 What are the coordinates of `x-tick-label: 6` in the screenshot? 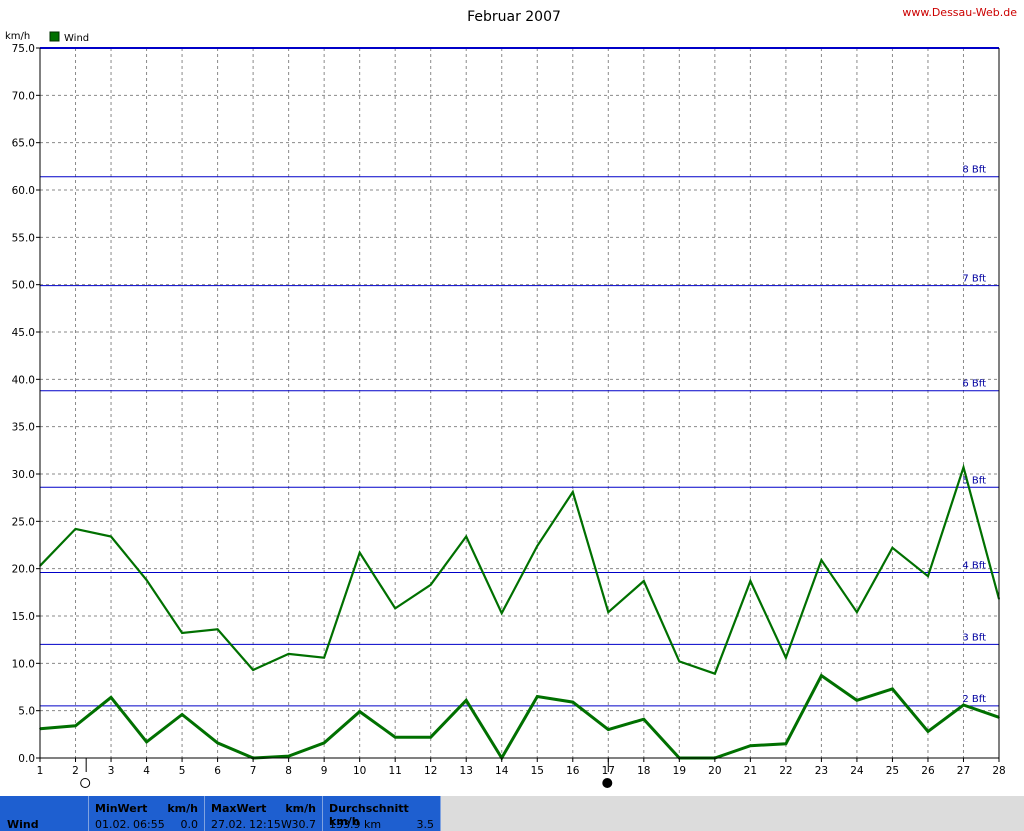 It's located at (217, 771).